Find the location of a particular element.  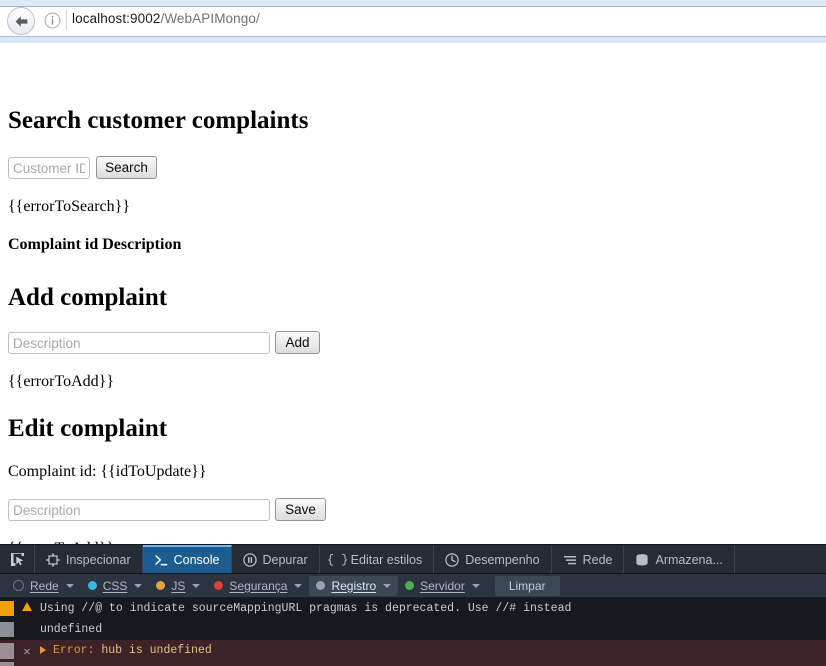

back-arrow-icon is located at coordinates (21, 21).